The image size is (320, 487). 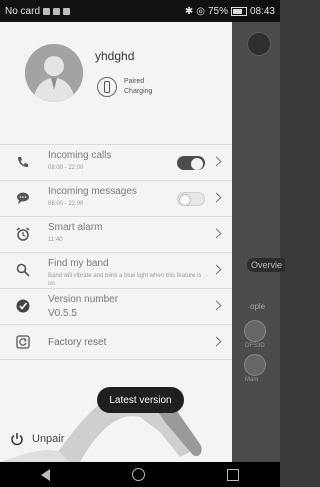 I want to click on home-icon, so click(x=138, y=474).